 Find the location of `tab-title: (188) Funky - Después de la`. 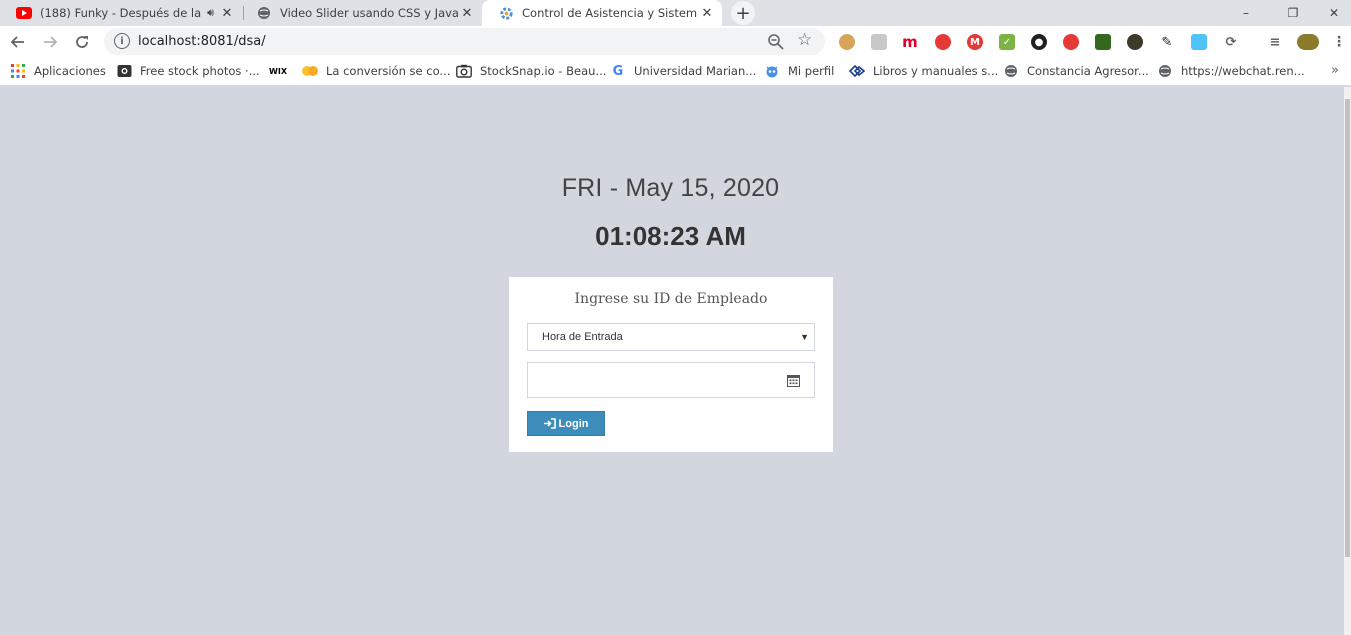

tab-title: (188) Funky - Después de la is located at coordinates (121, 13).